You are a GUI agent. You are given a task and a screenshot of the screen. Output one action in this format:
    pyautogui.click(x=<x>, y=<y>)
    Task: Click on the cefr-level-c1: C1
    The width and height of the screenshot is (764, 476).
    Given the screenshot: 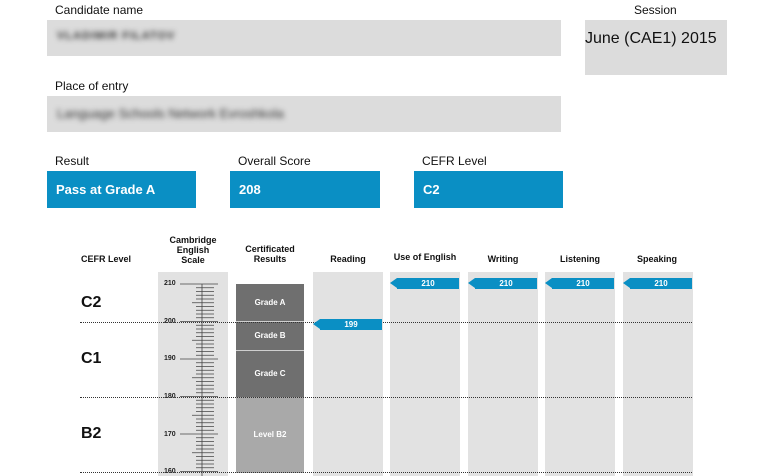 What is the action you would take?
    pyautogui.click(x=91, y=358)
    